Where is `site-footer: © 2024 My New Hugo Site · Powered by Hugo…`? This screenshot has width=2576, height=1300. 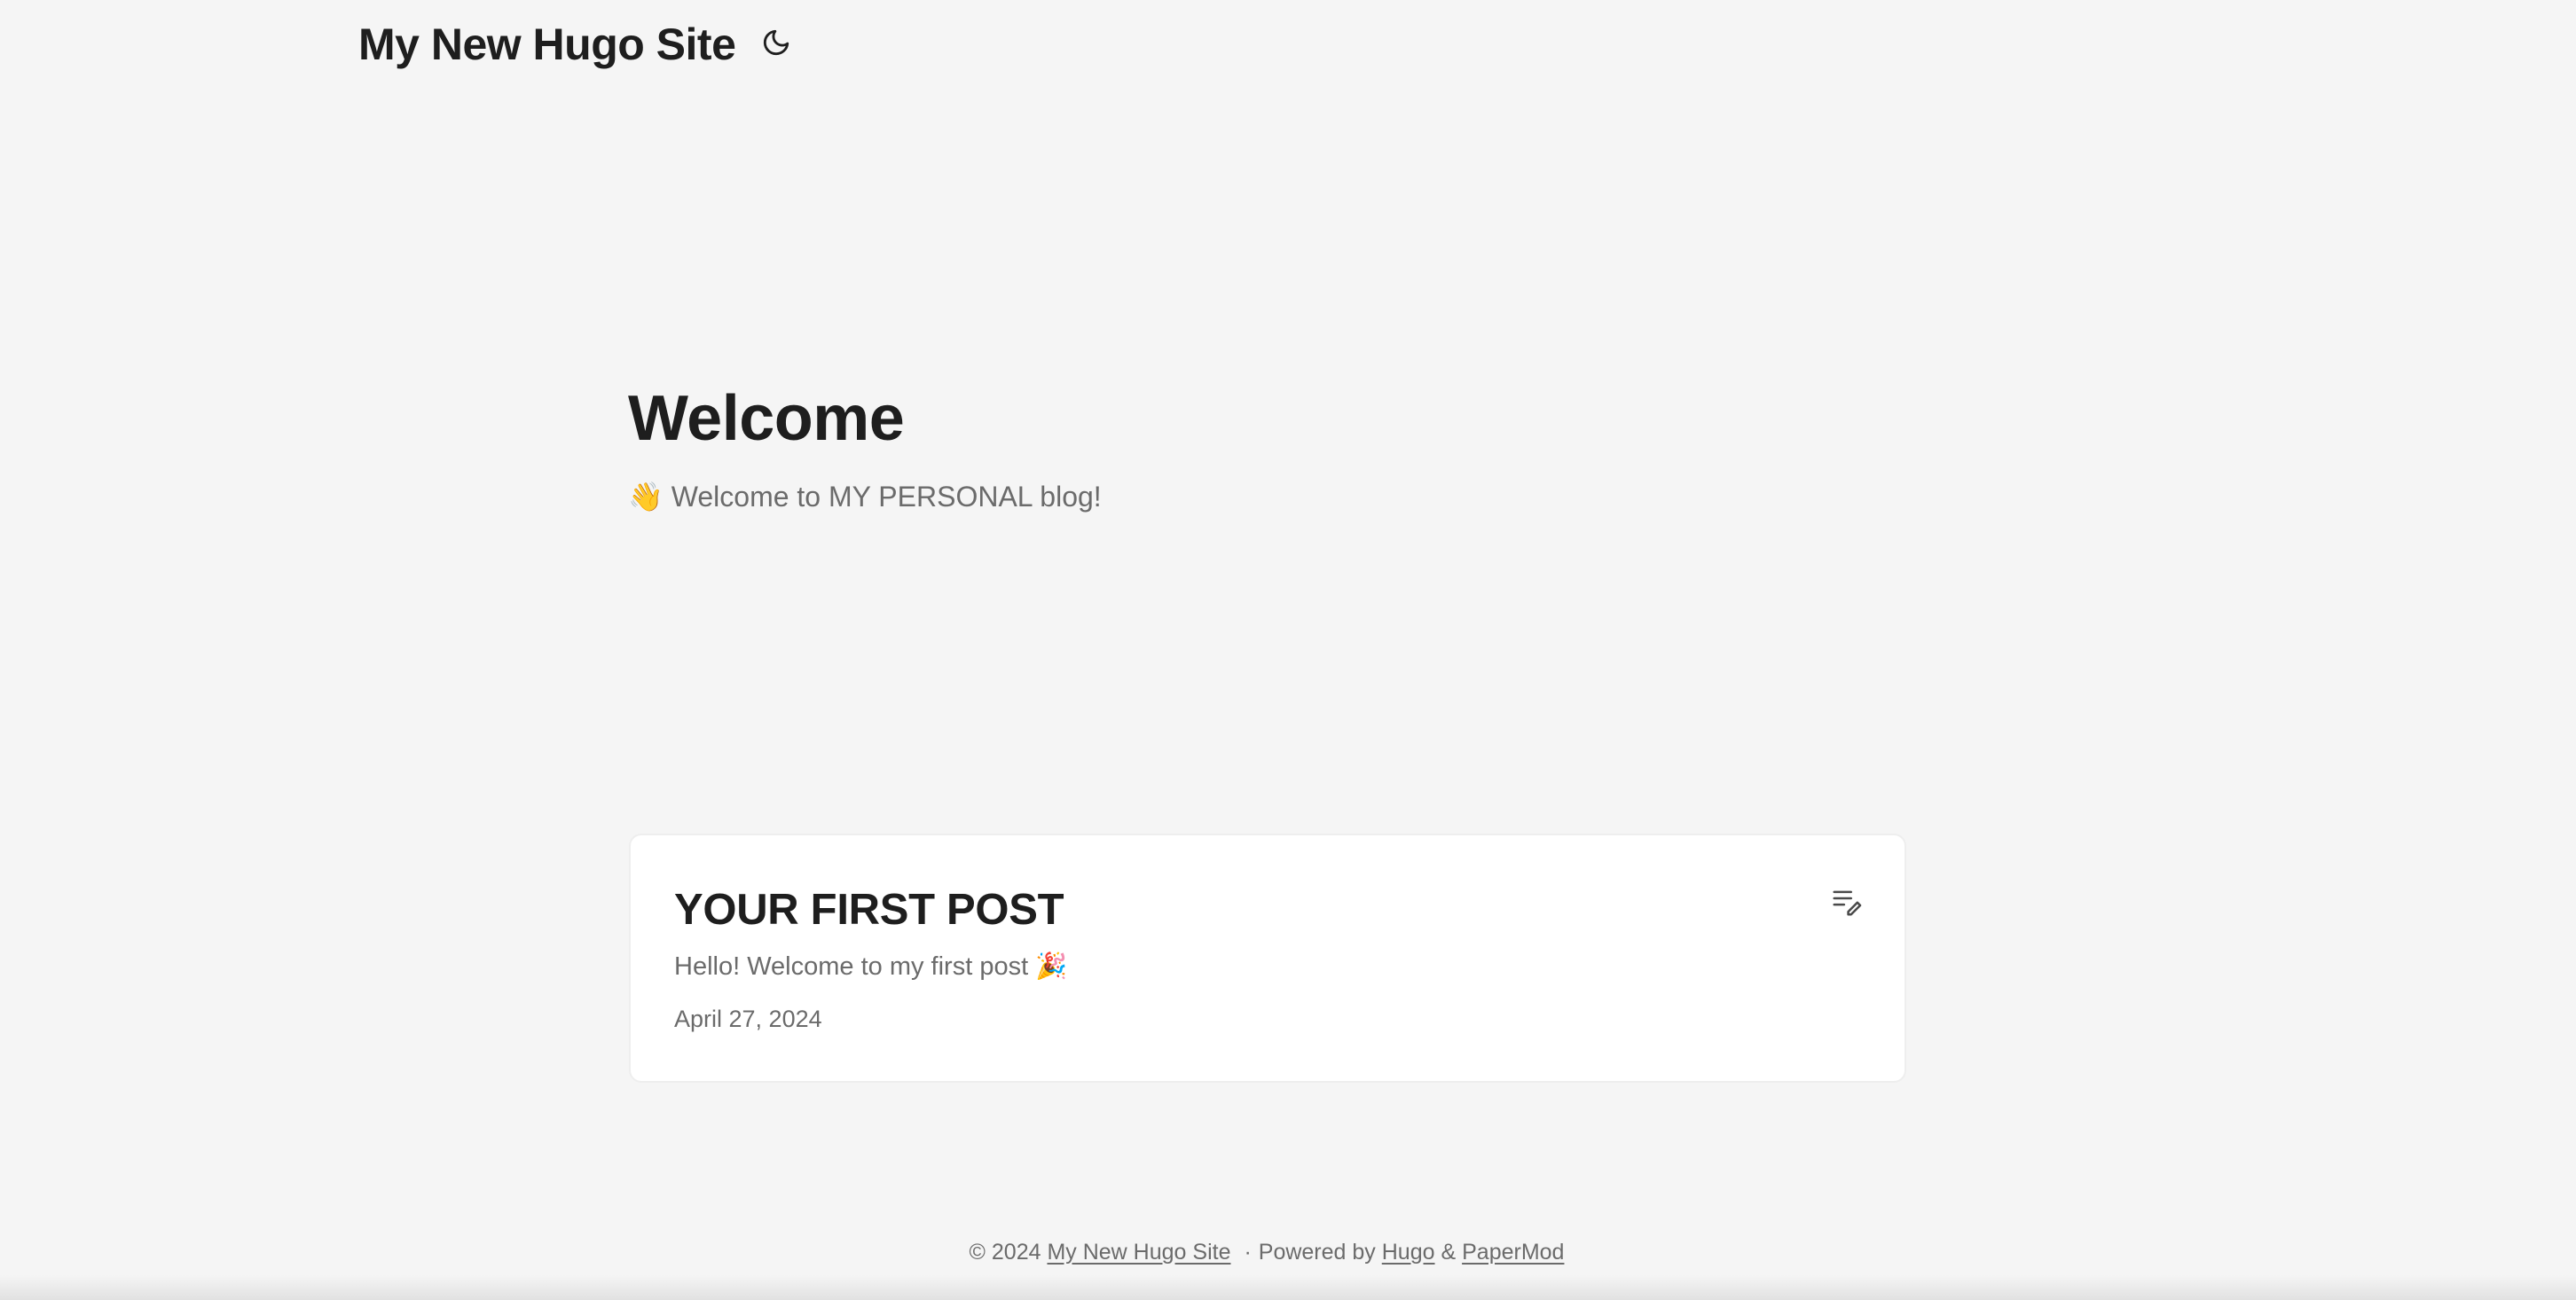
site-footer: © 2024 My New Hugo Site · Powered by Hugo… is located at coordinates (1266, 1252).